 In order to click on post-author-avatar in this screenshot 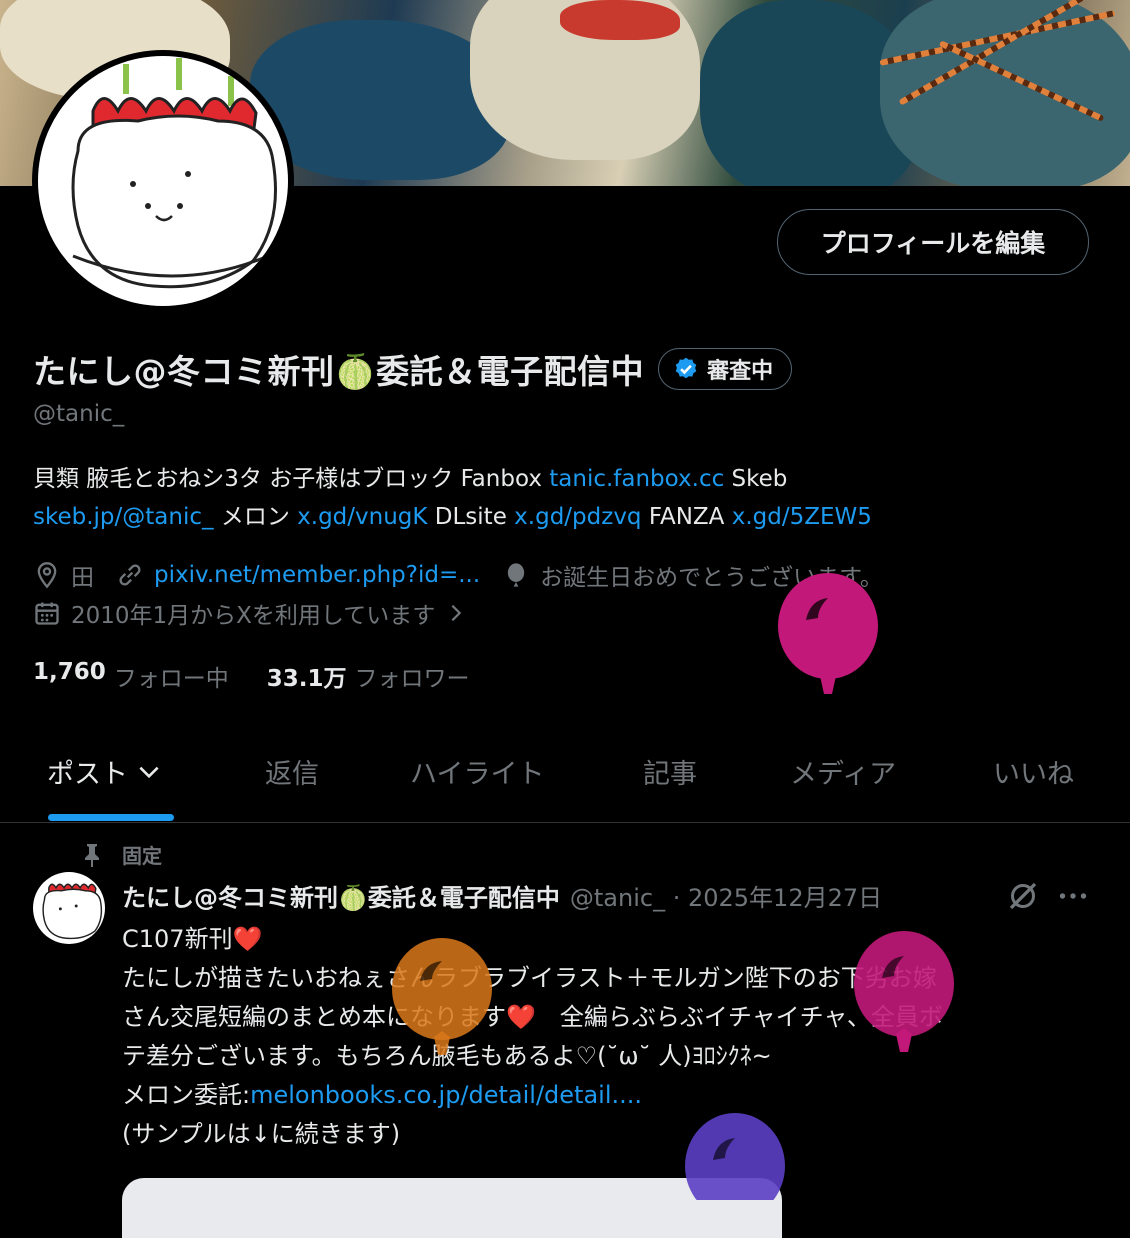, I will do `click(69, 908)`.